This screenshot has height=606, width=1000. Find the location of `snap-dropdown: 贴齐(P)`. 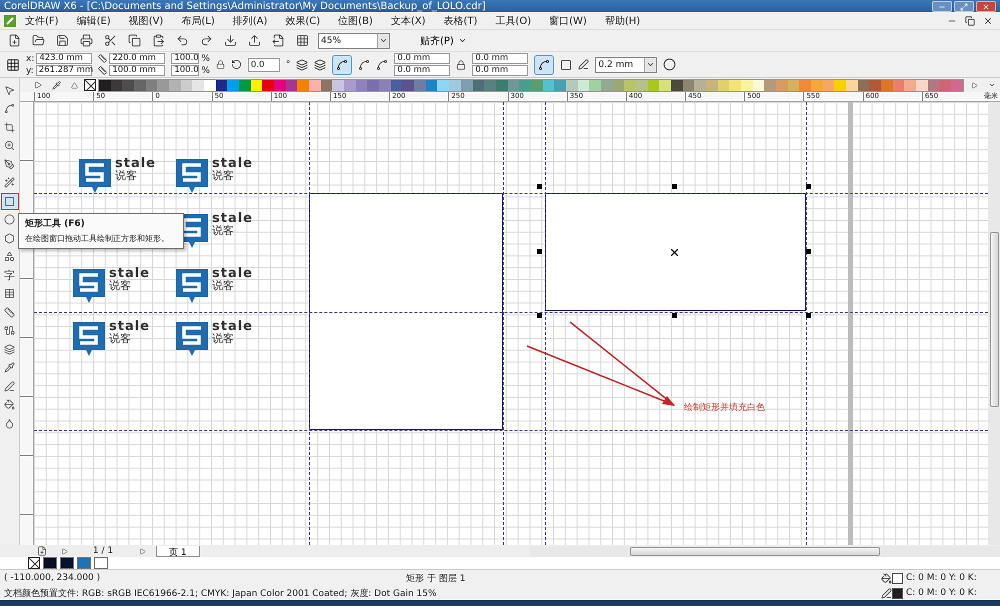

snap-dropdown: 贴齐(P) is located at coordinates (443, 41).